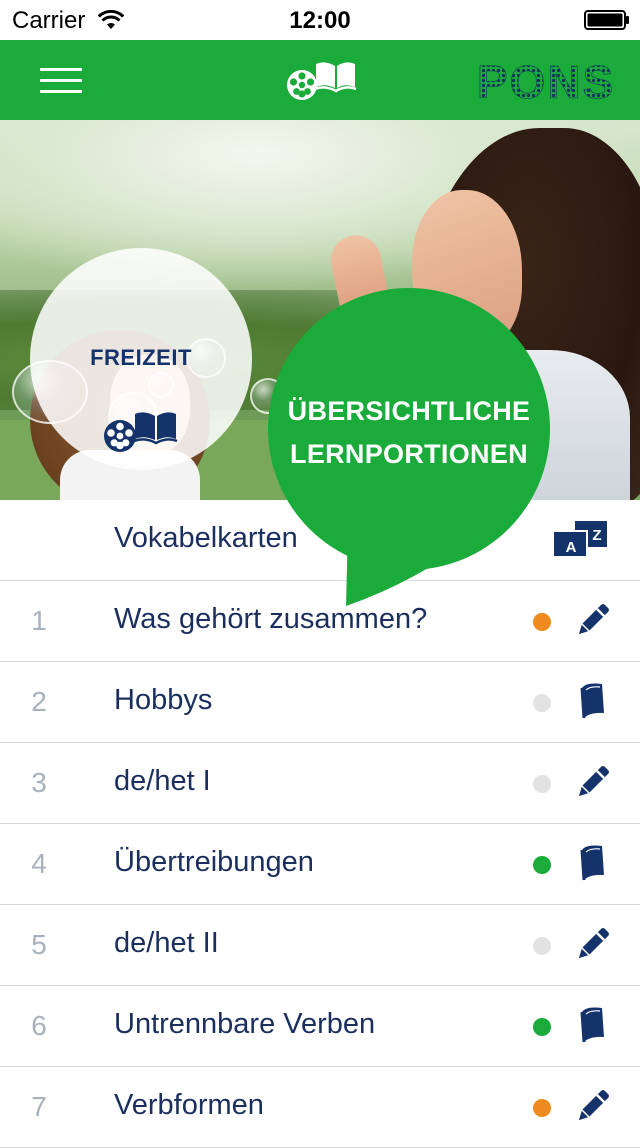 The width and height of the screenshot is (640, 1148). I want to click on lesson-title: Hobbys, so click(163, 700).